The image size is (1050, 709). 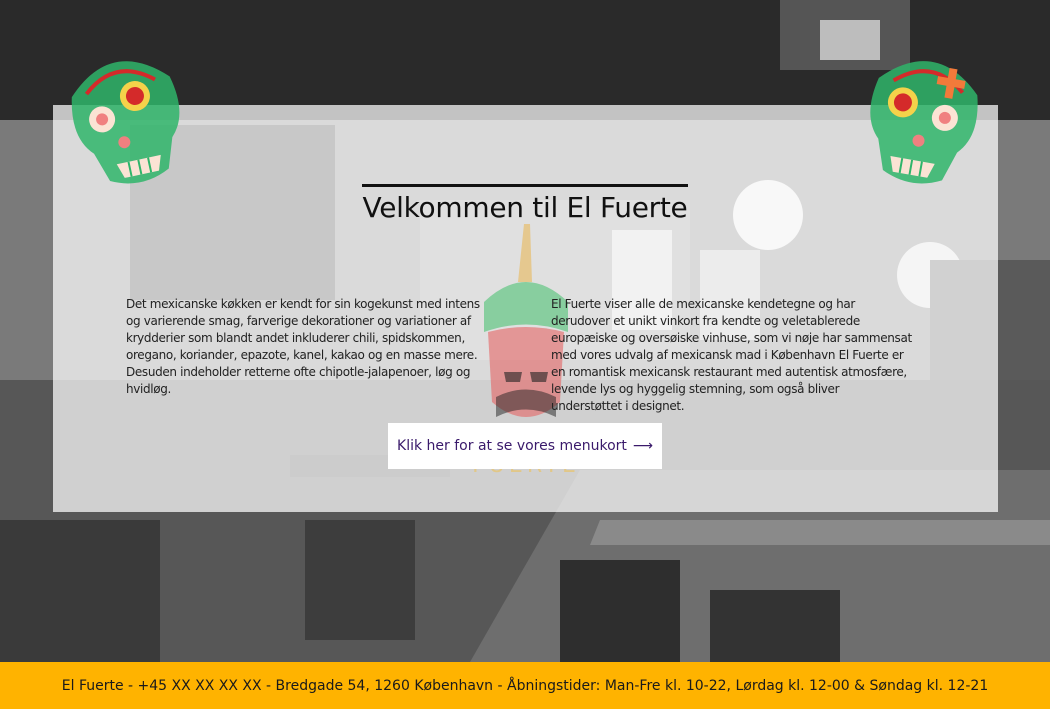 I want to click on view-menu-button: Klik her for at se vores menukort ⟶, so click(x=525, y=446).